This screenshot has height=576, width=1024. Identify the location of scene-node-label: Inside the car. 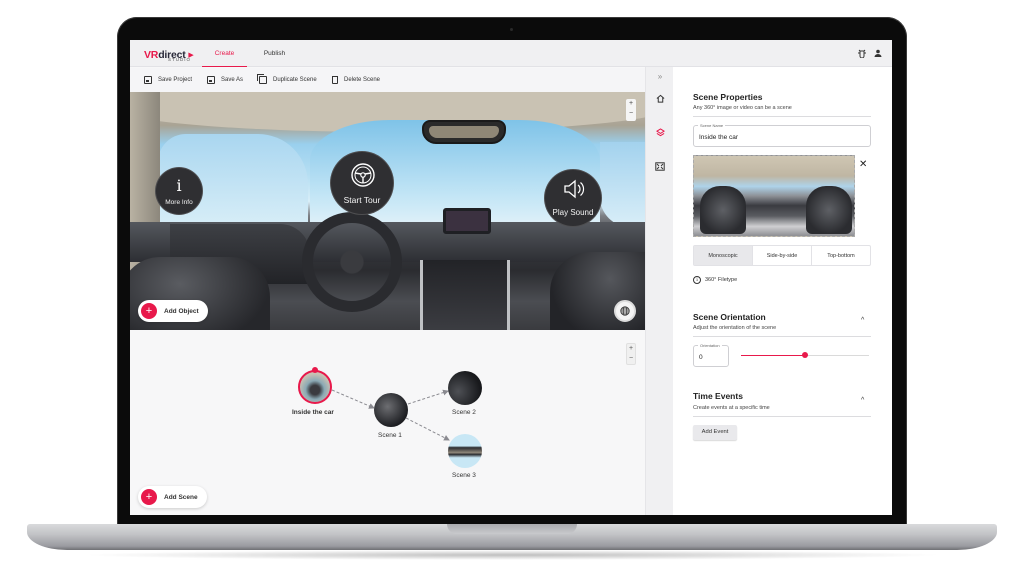
(313, 412).